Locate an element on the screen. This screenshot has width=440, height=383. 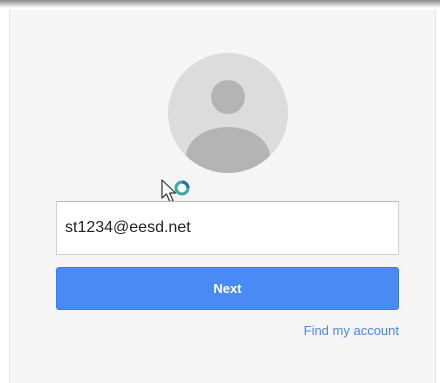
avatar-graphic is located at coordinates (228, 113).